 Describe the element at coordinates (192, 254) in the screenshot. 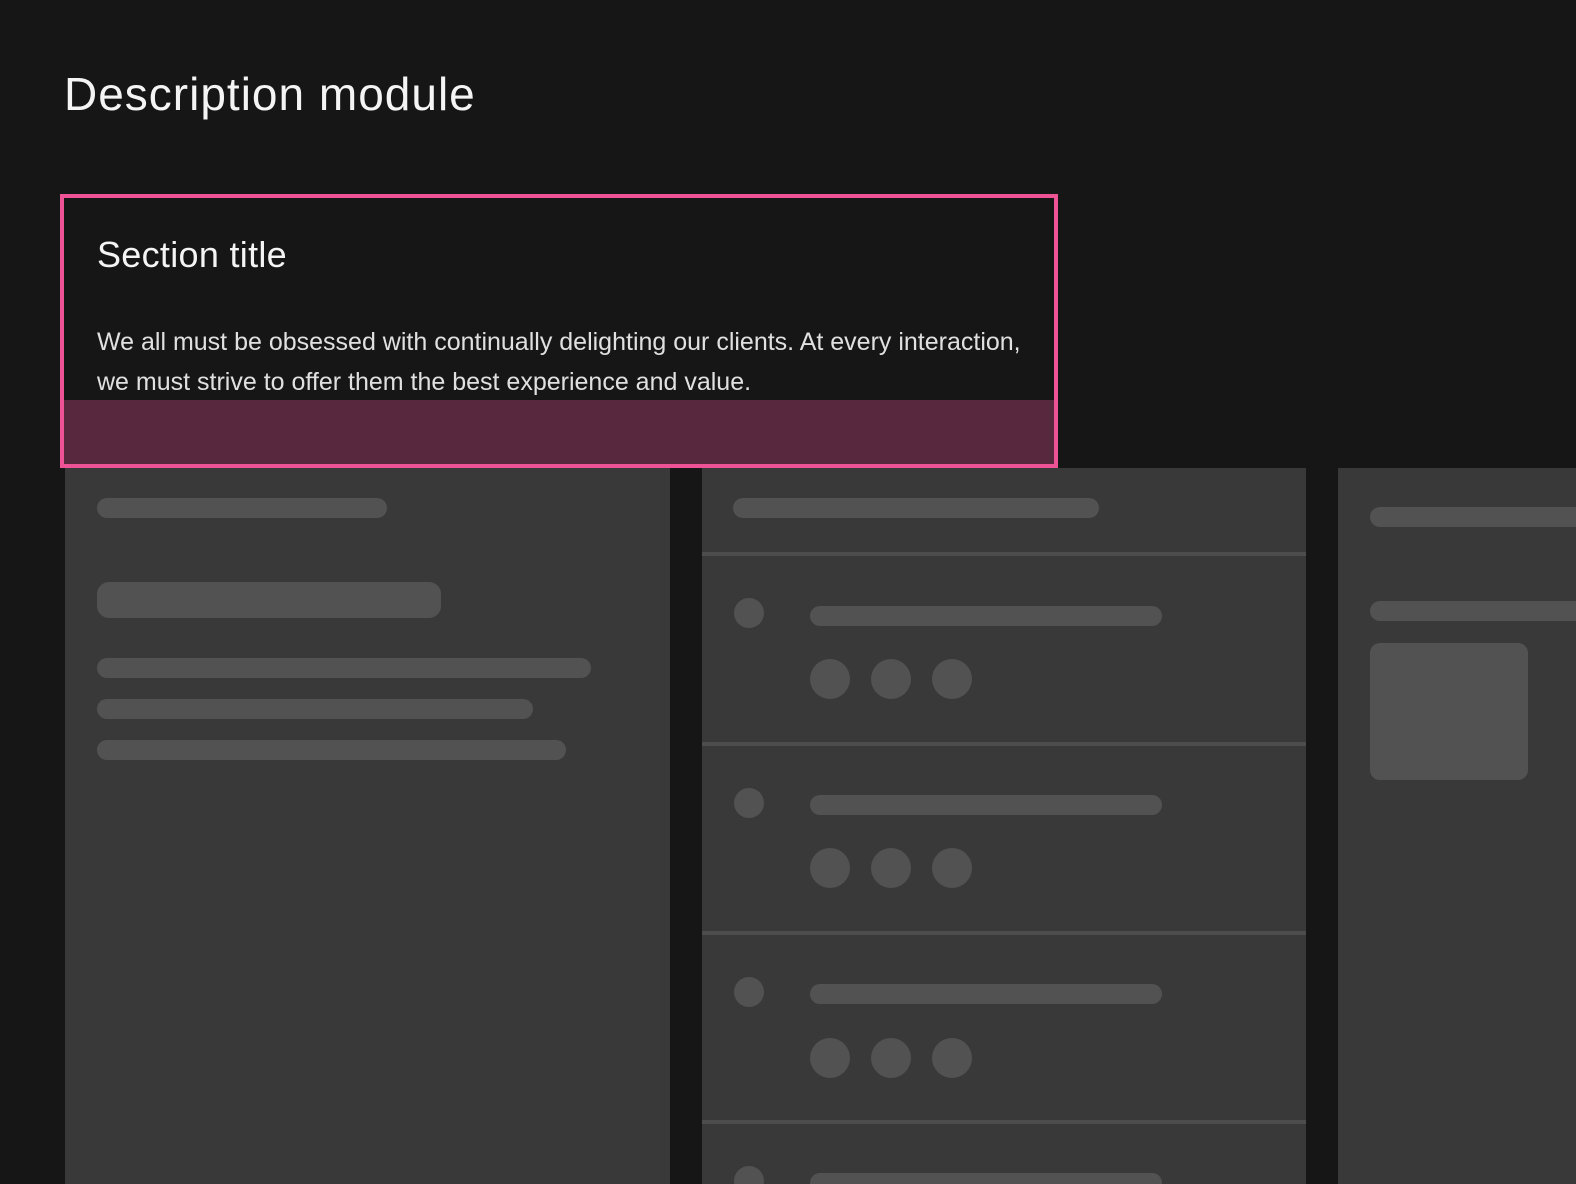

I see `section-title: Section title` at that location.